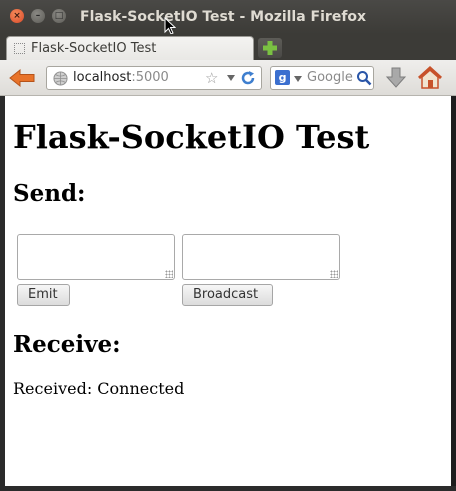 The image size is (456, 491). I want to click on reload-icon, so click(248, 78).